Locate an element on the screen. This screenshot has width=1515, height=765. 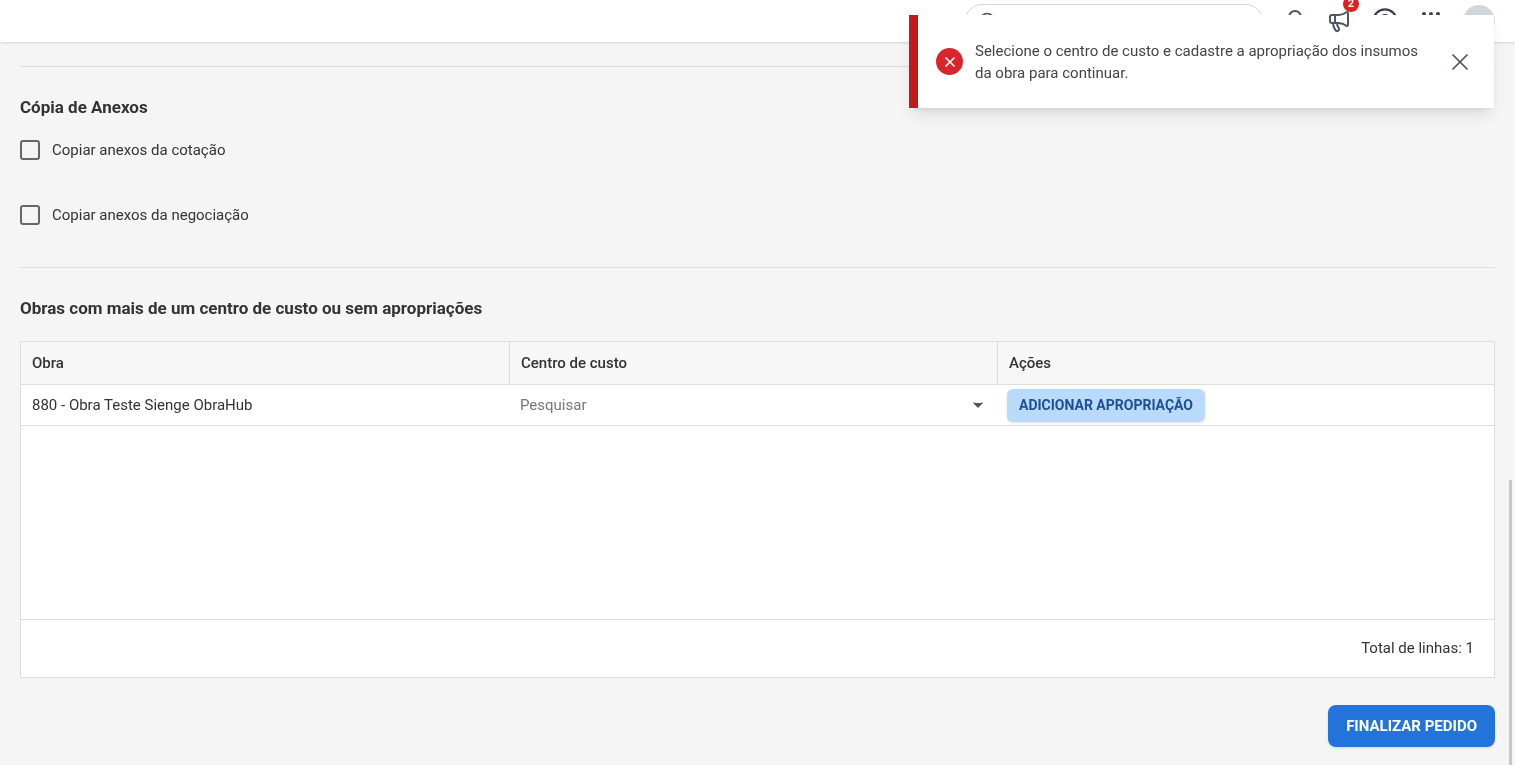
checkbox-label: Copiar anexos da cotação is located at coordinates (139, 150).